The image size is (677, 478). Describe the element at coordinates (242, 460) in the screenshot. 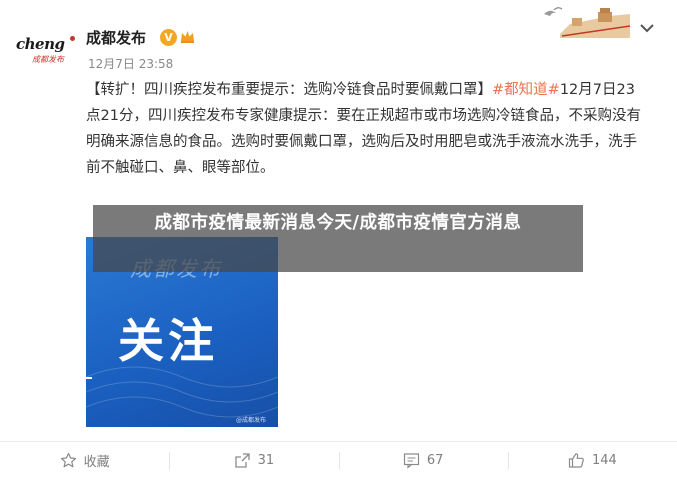

I see `share-icon` at that location.